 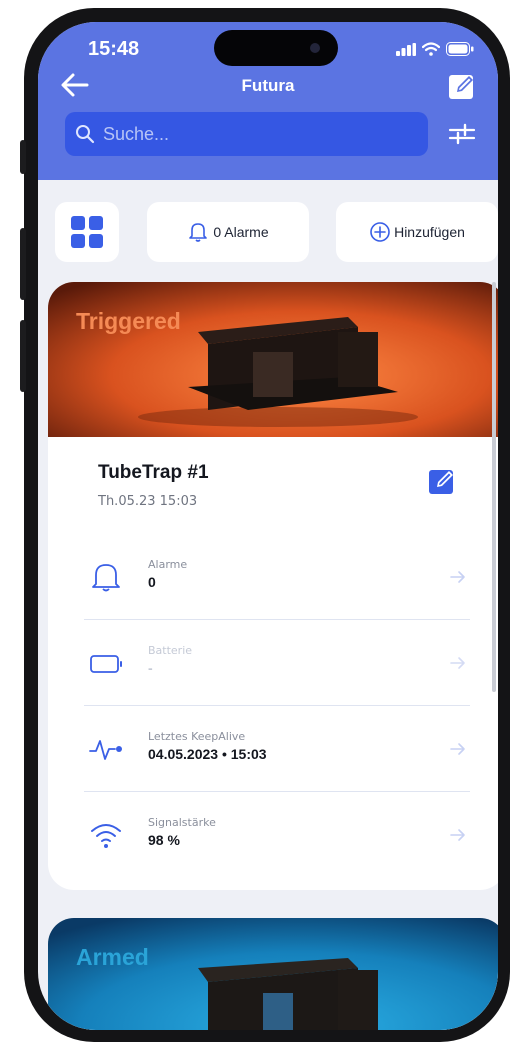 I want to click on row-value: 98 %, so click(x=164, y=840).